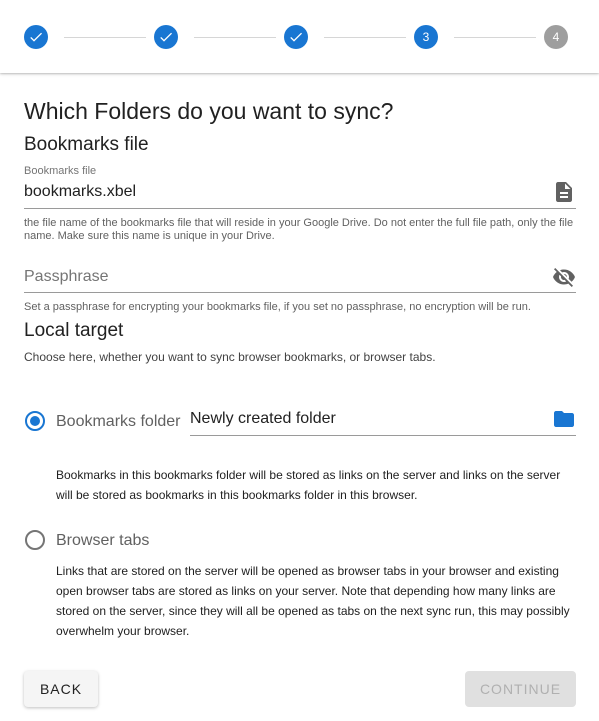 The height and width of the screenshot is (721, 599). What do you see at coordinates (209, 111) in the screenshot?
I see `page-title: Which Folders do you want to sync?` at bounding box center [209, 111].